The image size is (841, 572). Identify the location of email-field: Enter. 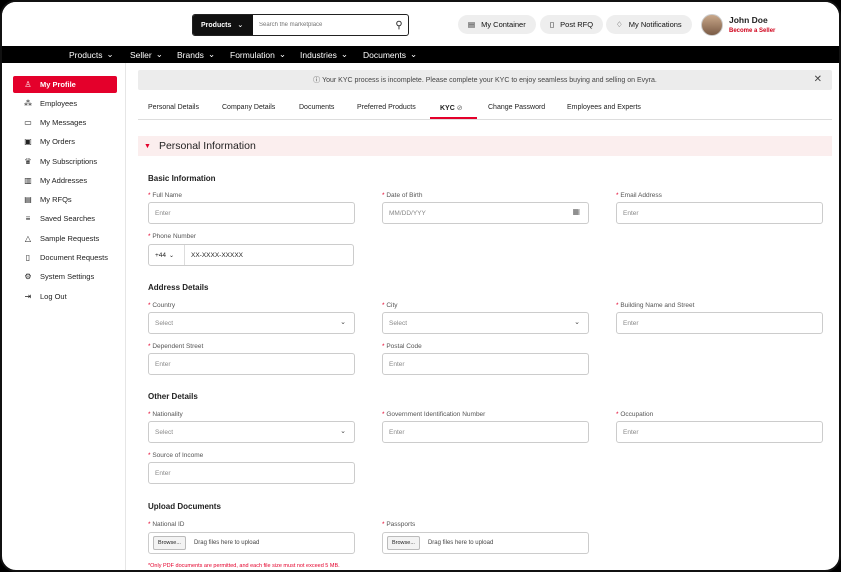
(719, 213).